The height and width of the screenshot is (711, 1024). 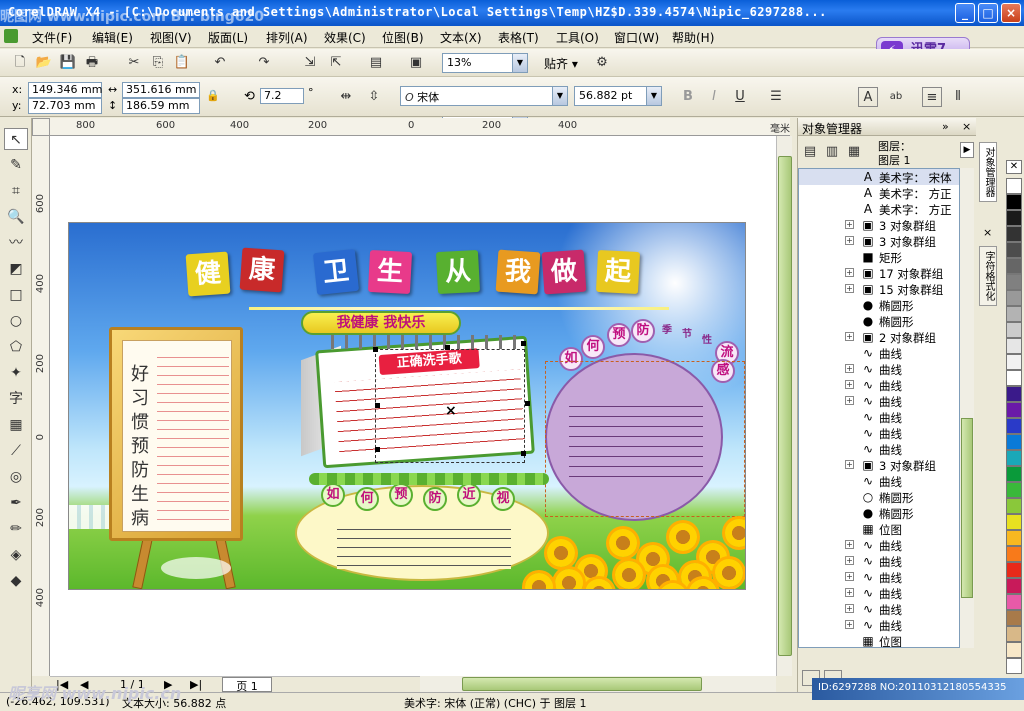 I want to click on tree-scrollbar, so click(x=967, y=408).